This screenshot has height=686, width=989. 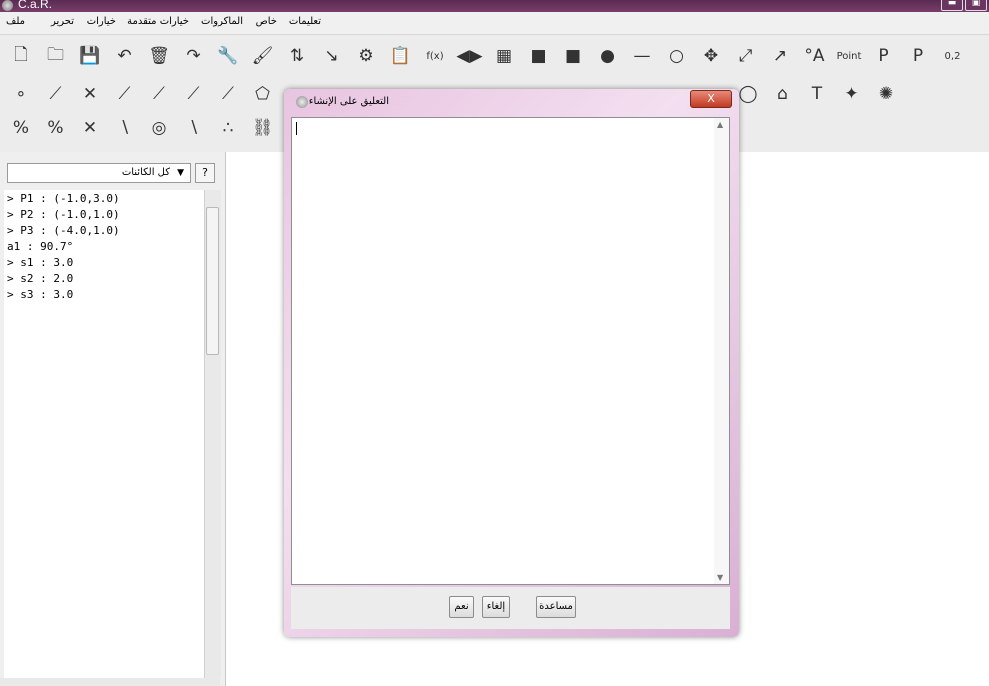 I want to click on small-p-icon: P, so click(x=918, y=56).